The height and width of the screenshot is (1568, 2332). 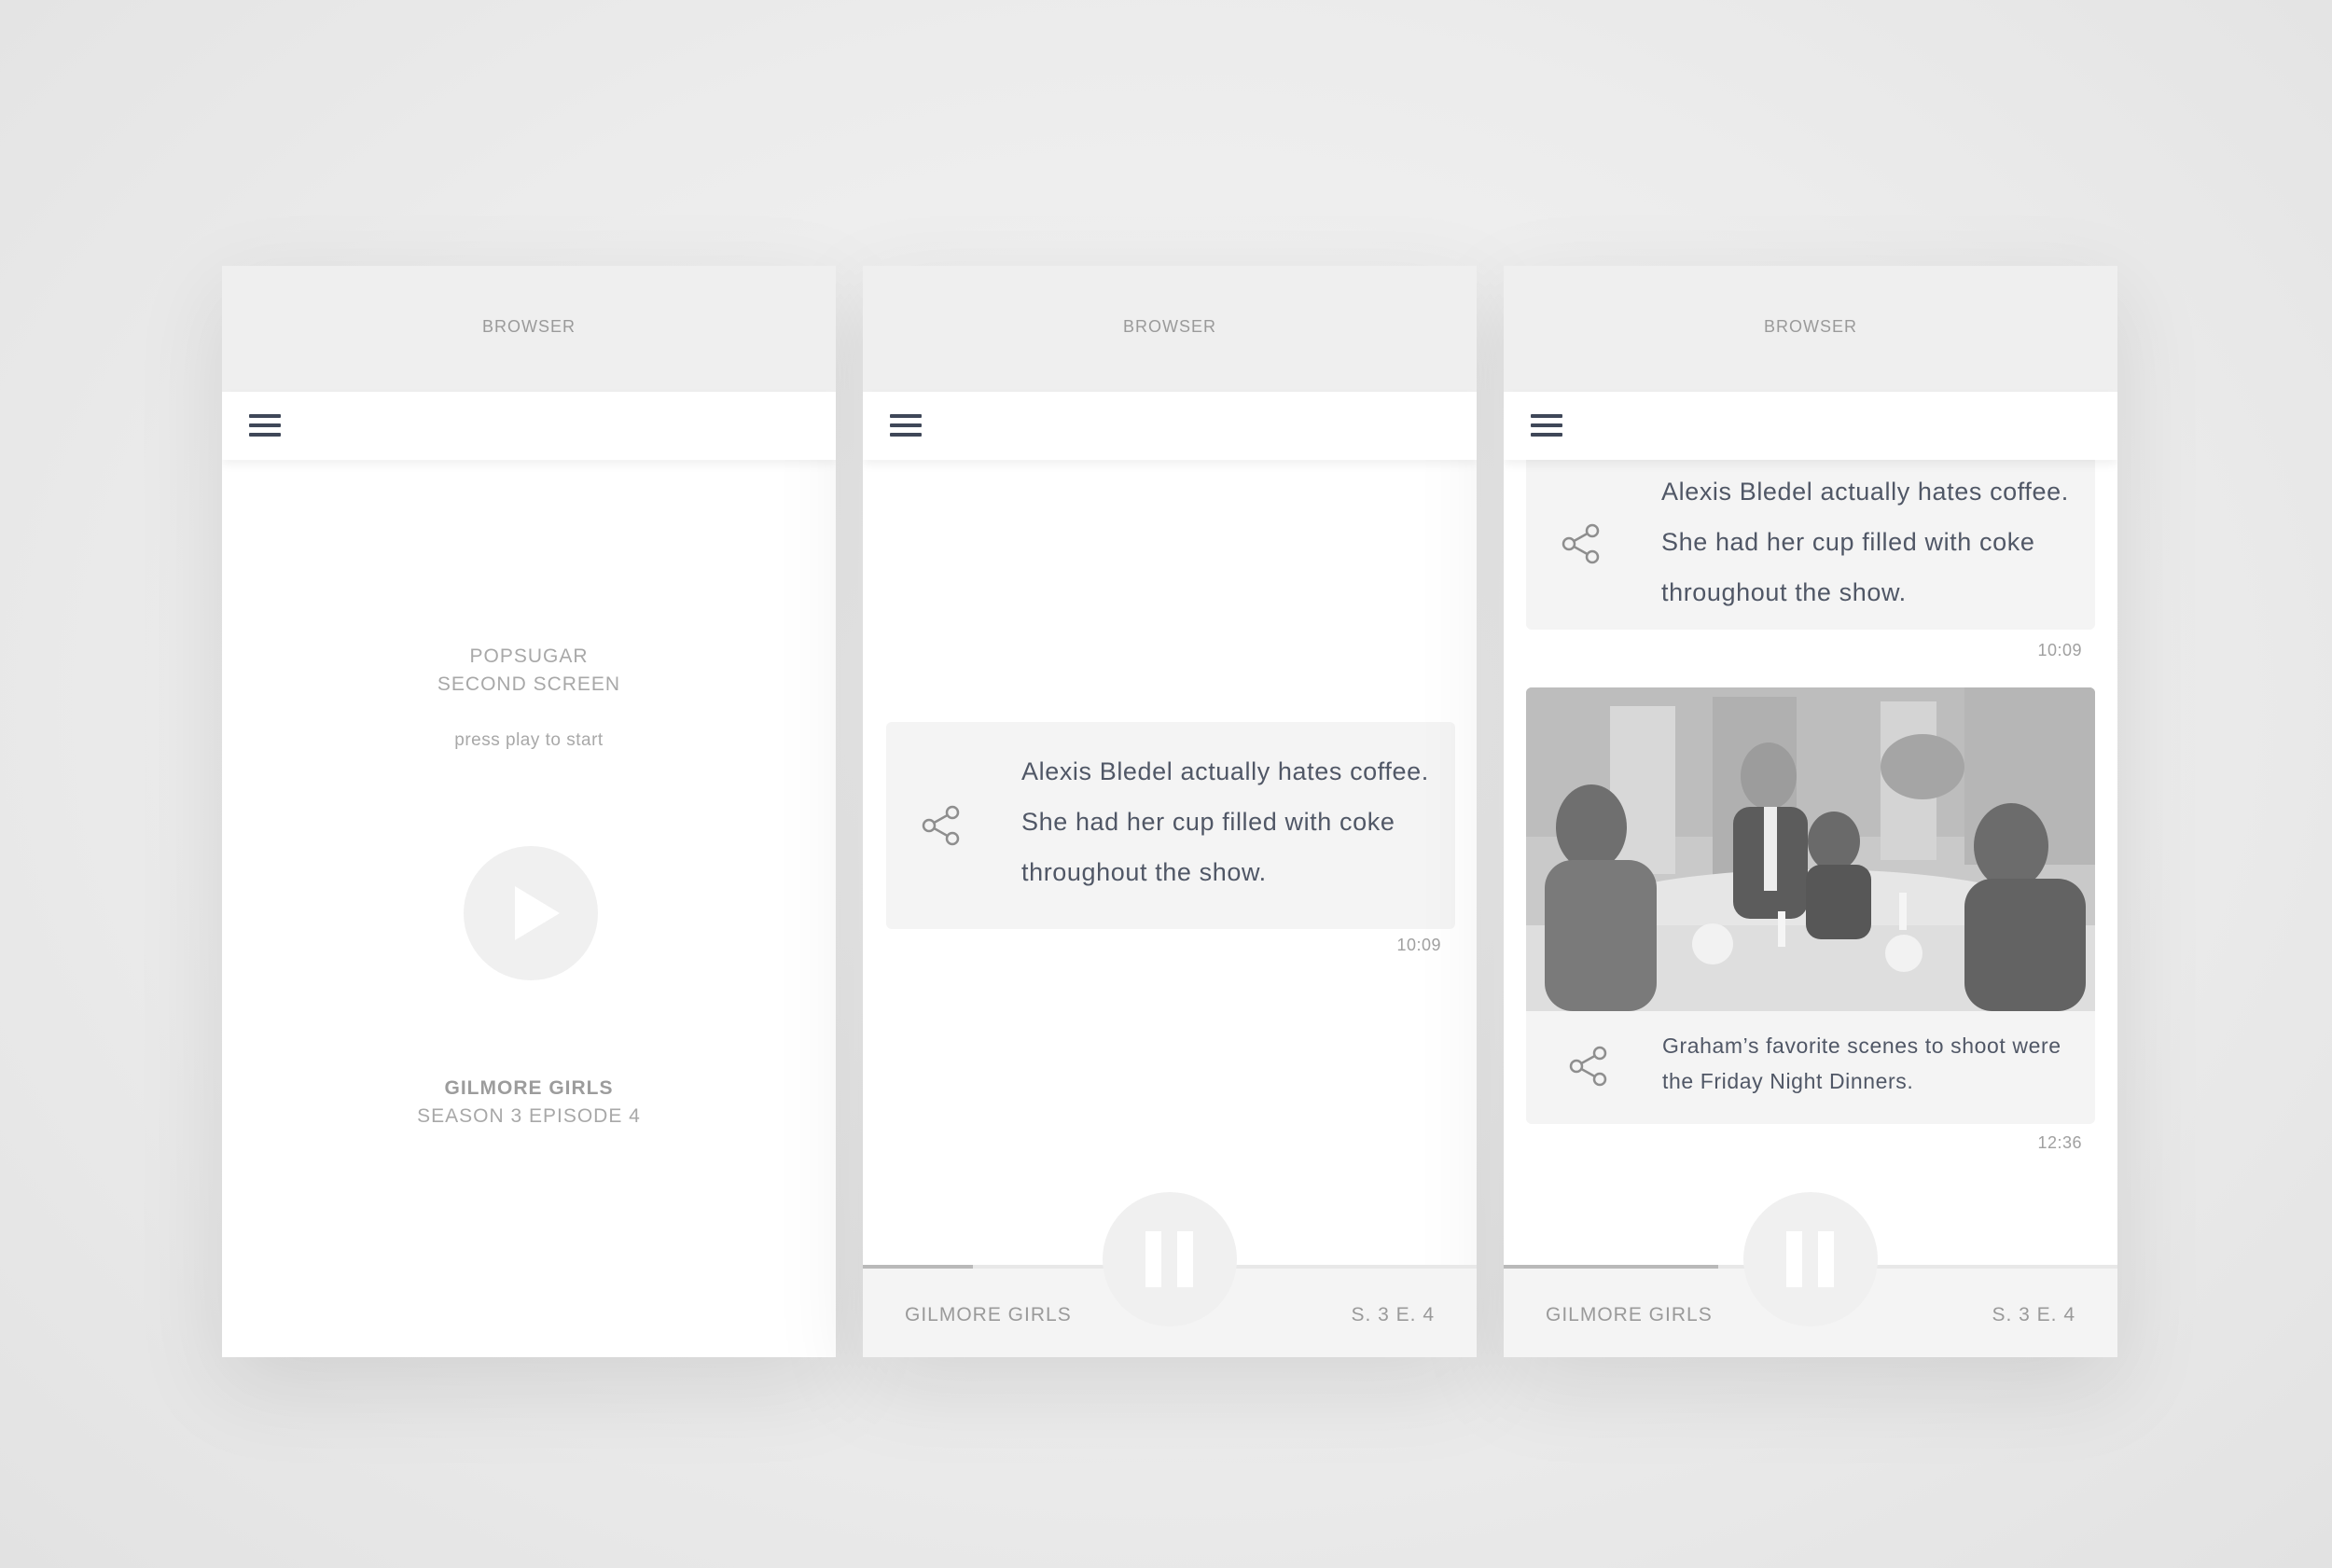 I want to click on show-title: GILMORE GIRLS, so click(x=529, y=1088).